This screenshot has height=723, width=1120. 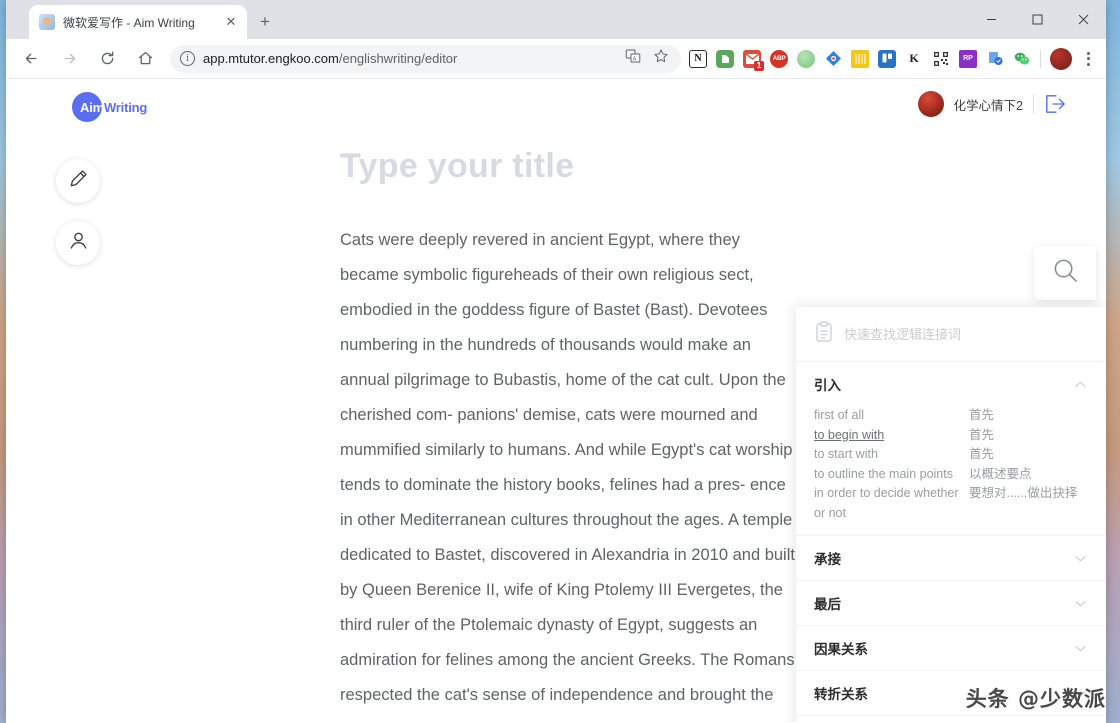 I want to click on svg-text: A, so click(x=635, y=59).